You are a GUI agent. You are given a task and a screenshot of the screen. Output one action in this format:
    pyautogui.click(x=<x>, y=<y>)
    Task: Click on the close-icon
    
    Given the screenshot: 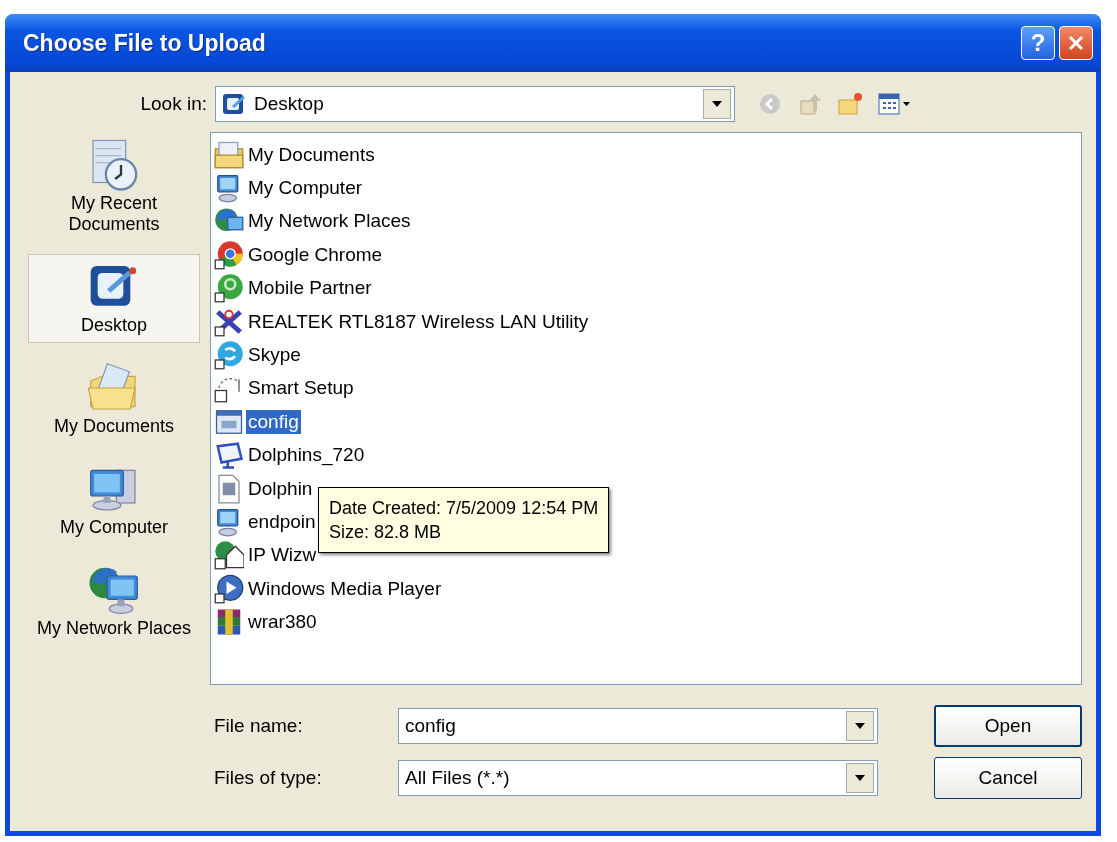 What is the action you would take?
    pyautogui.click(x=1076, y=43)
    